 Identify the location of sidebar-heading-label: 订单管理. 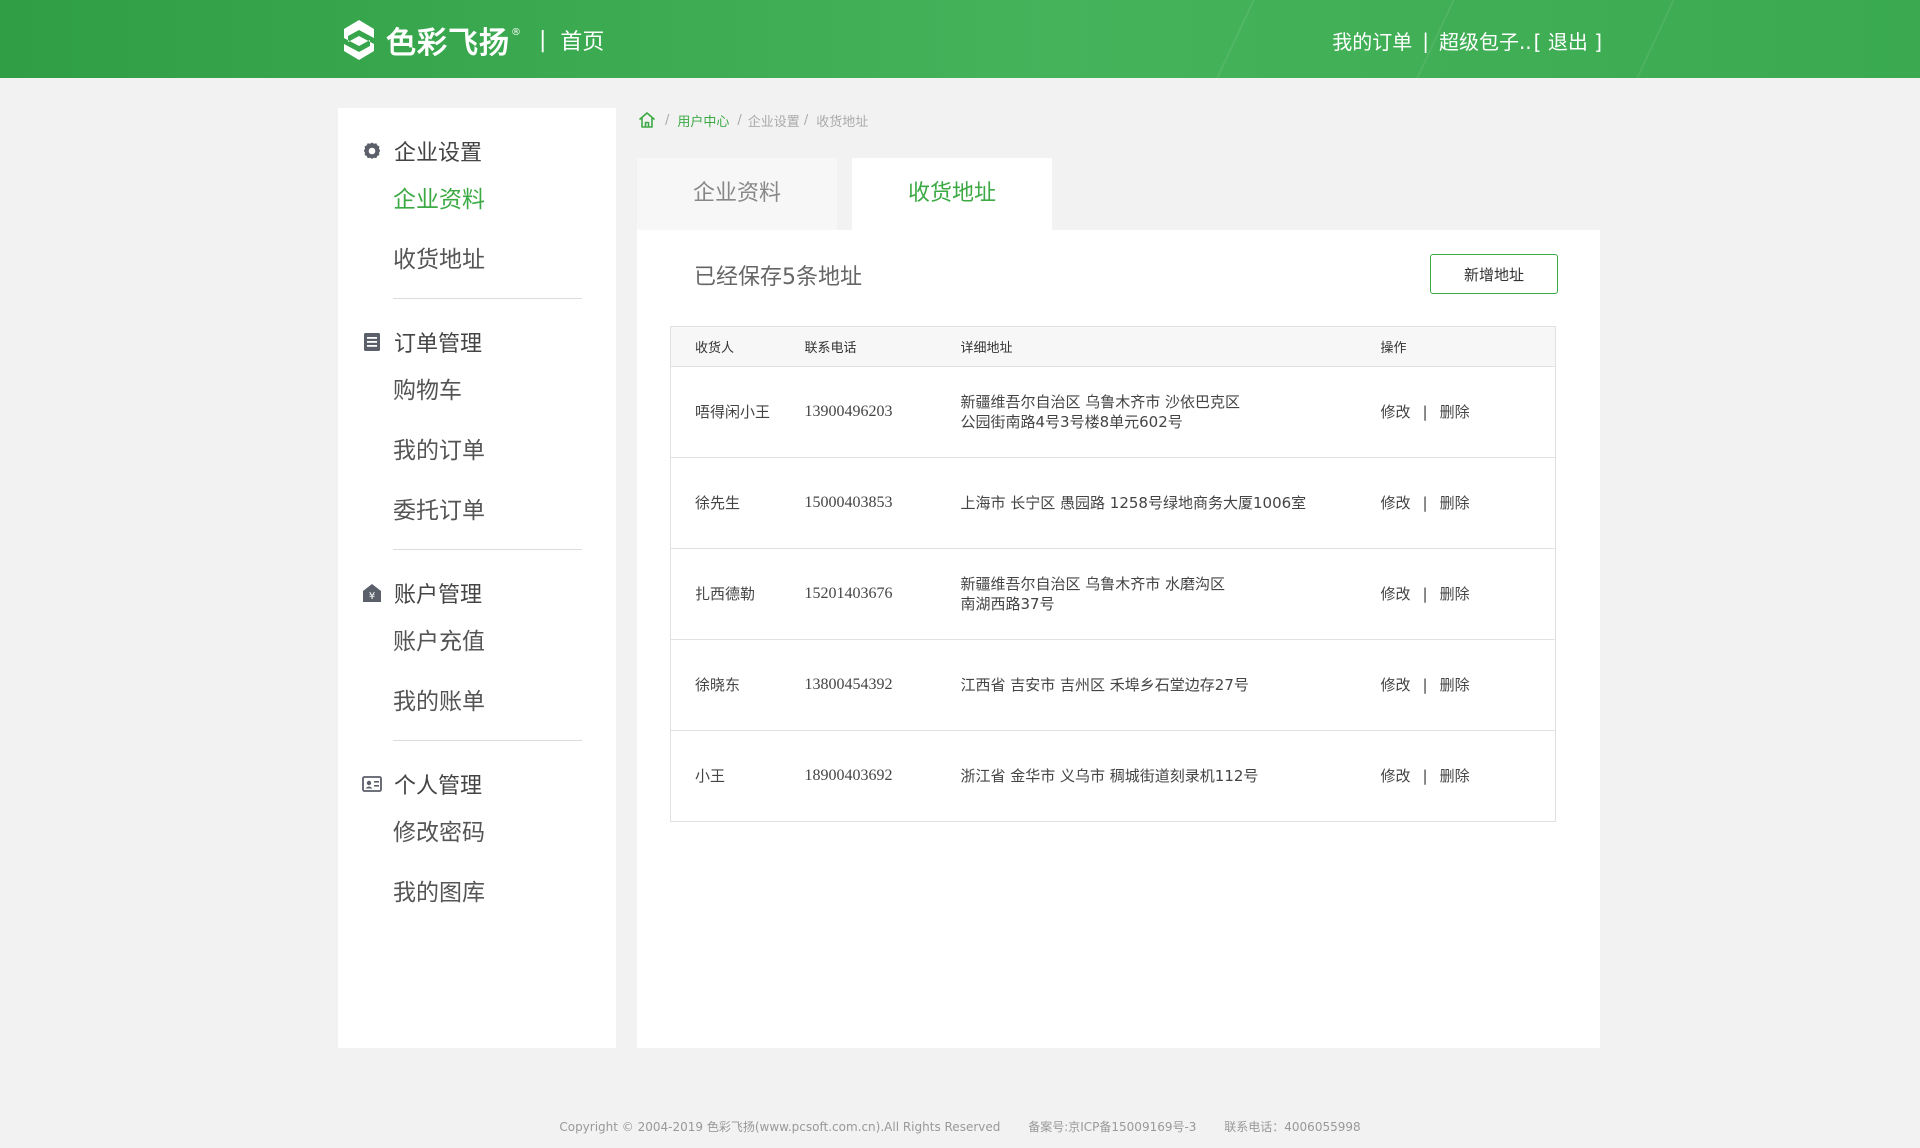
(438, 344).